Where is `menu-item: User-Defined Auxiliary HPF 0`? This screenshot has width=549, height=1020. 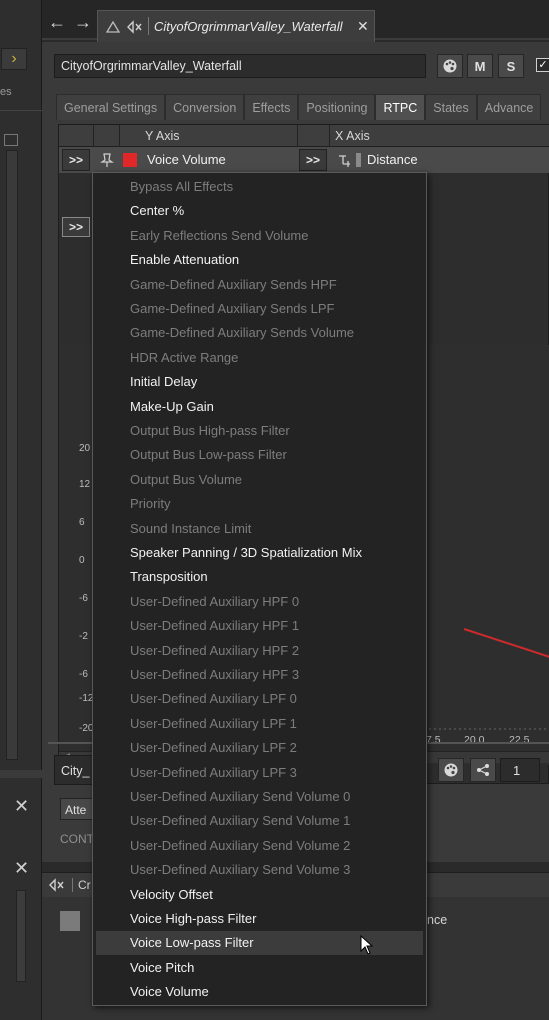 menu-item: User-Defined Auxiliary HPF 0 is located at coordinates (259, 602).